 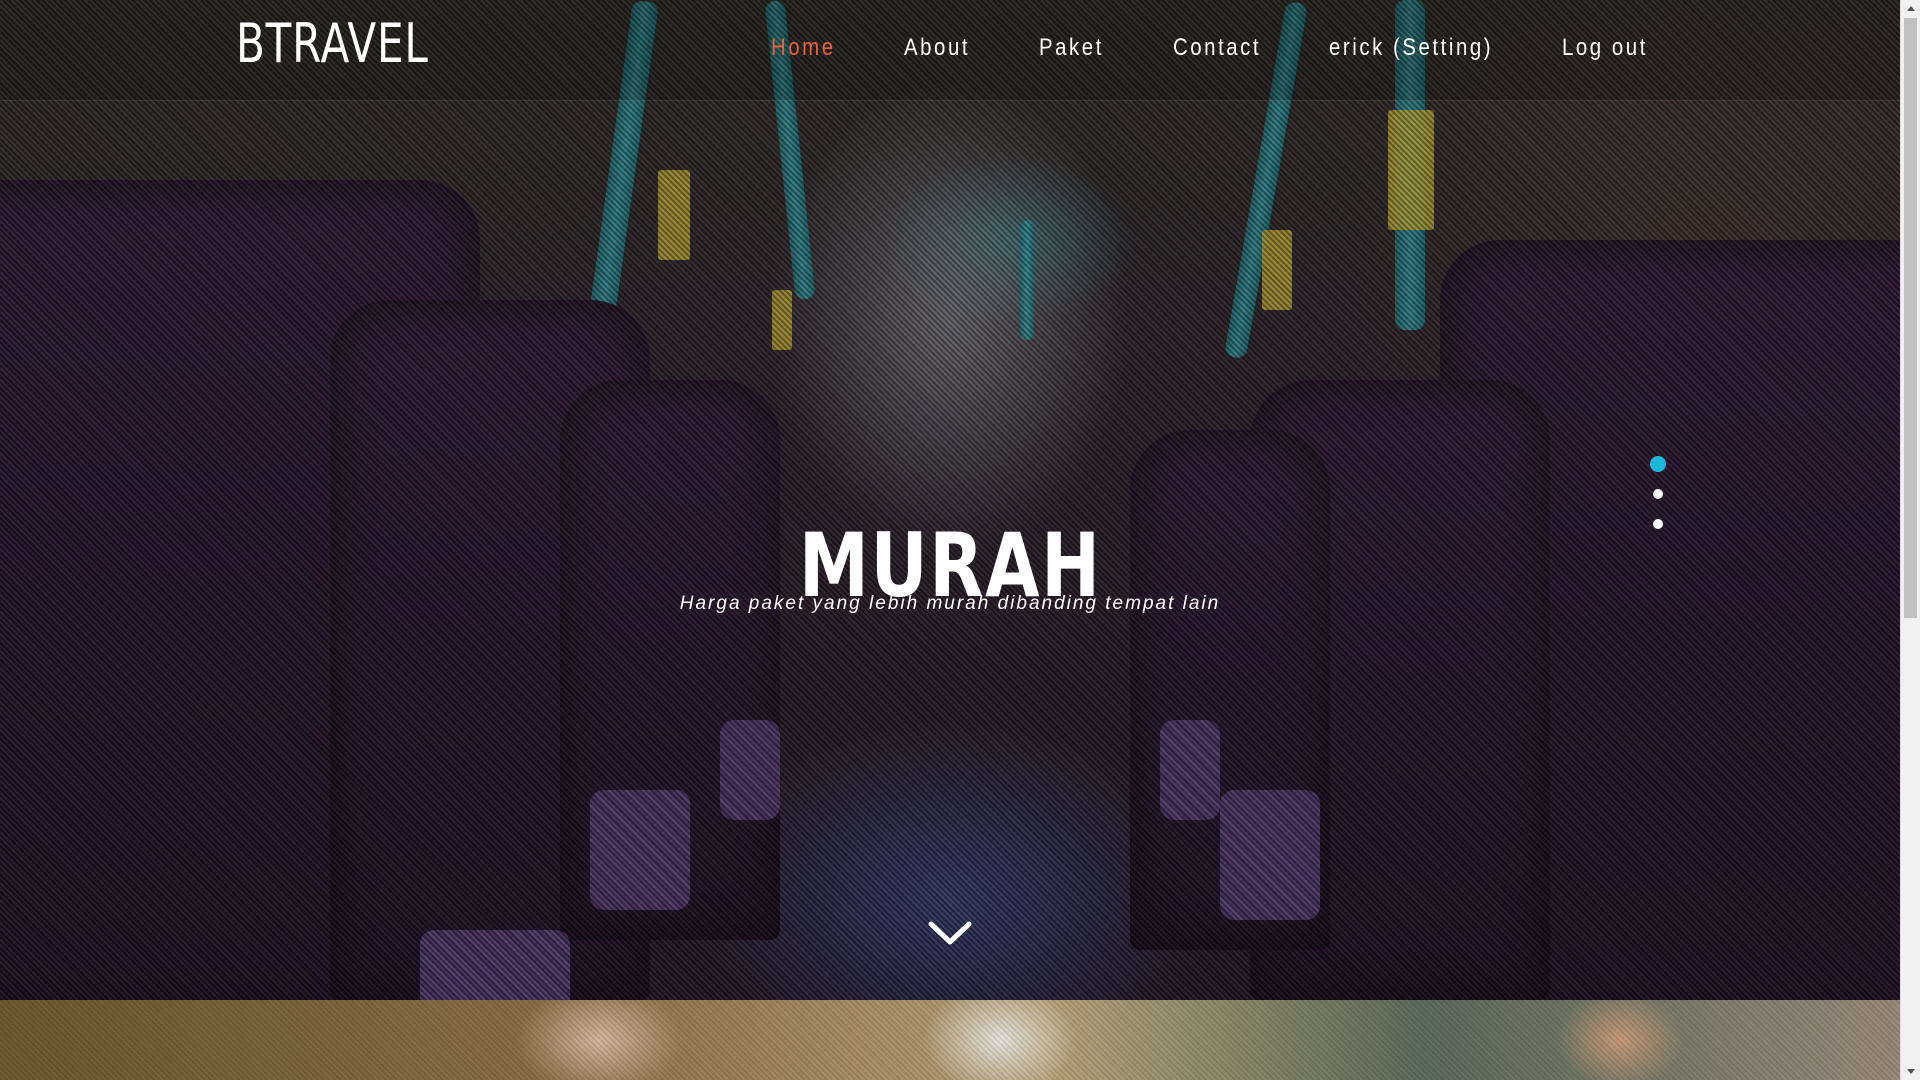 I want to click on next-section-pattern, so click(x=950, y=1040).